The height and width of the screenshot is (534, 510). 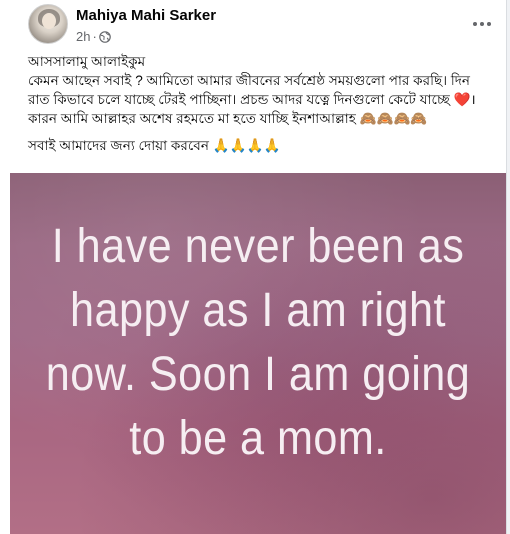 I want to click on author-name: Mahiya Mahi Sarker, so click(x=146, y=15).